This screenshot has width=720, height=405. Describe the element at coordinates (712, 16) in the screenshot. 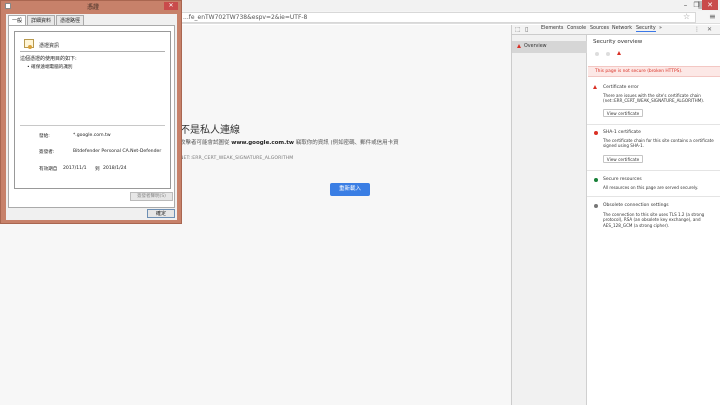

I see `menu-icon: ≡` at that location.